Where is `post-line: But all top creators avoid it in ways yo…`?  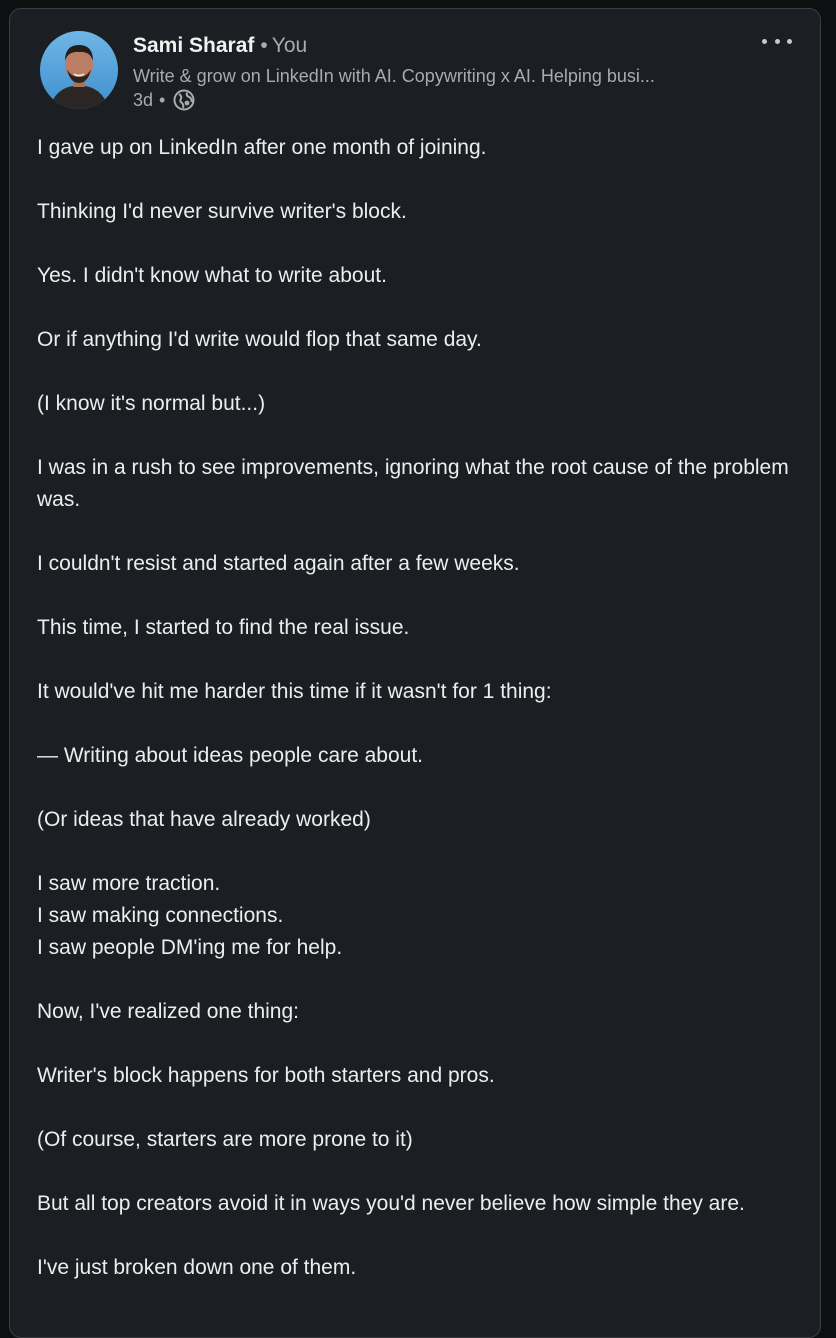
post-line: But all top creators avoid it in ways yo… is located at coordinates (391, 1203).